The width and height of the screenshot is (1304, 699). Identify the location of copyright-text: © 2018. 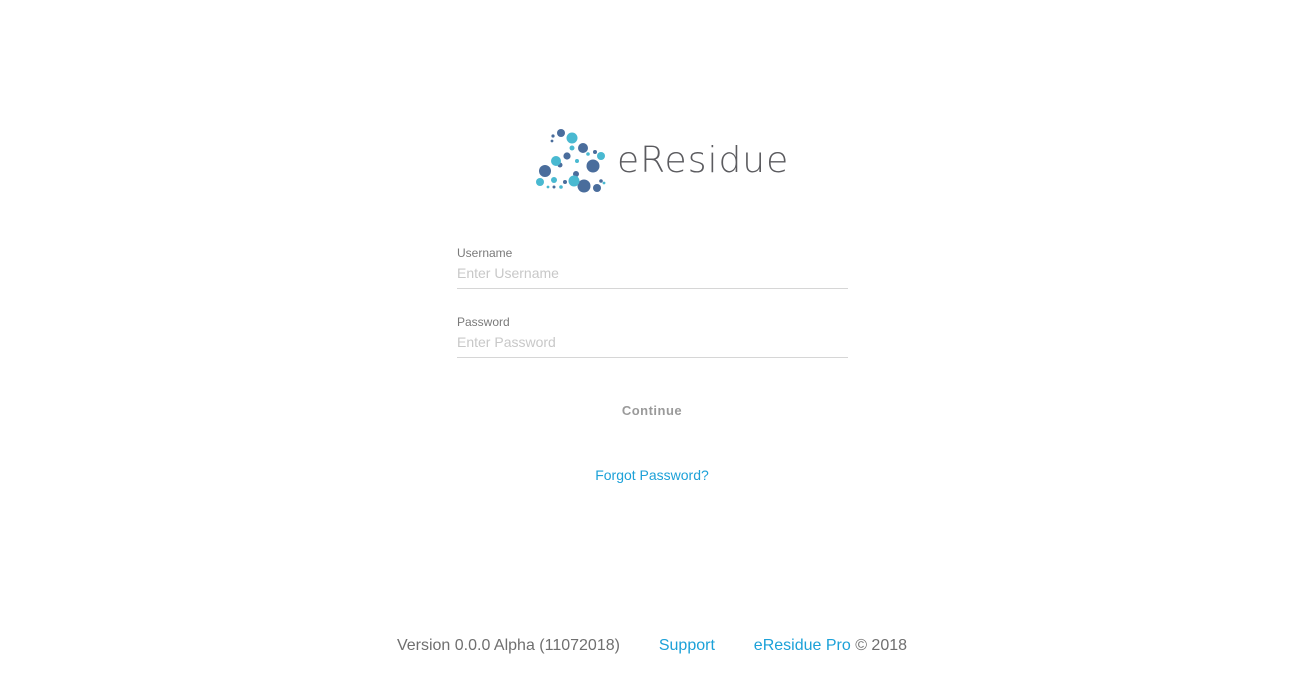
(879, 645).